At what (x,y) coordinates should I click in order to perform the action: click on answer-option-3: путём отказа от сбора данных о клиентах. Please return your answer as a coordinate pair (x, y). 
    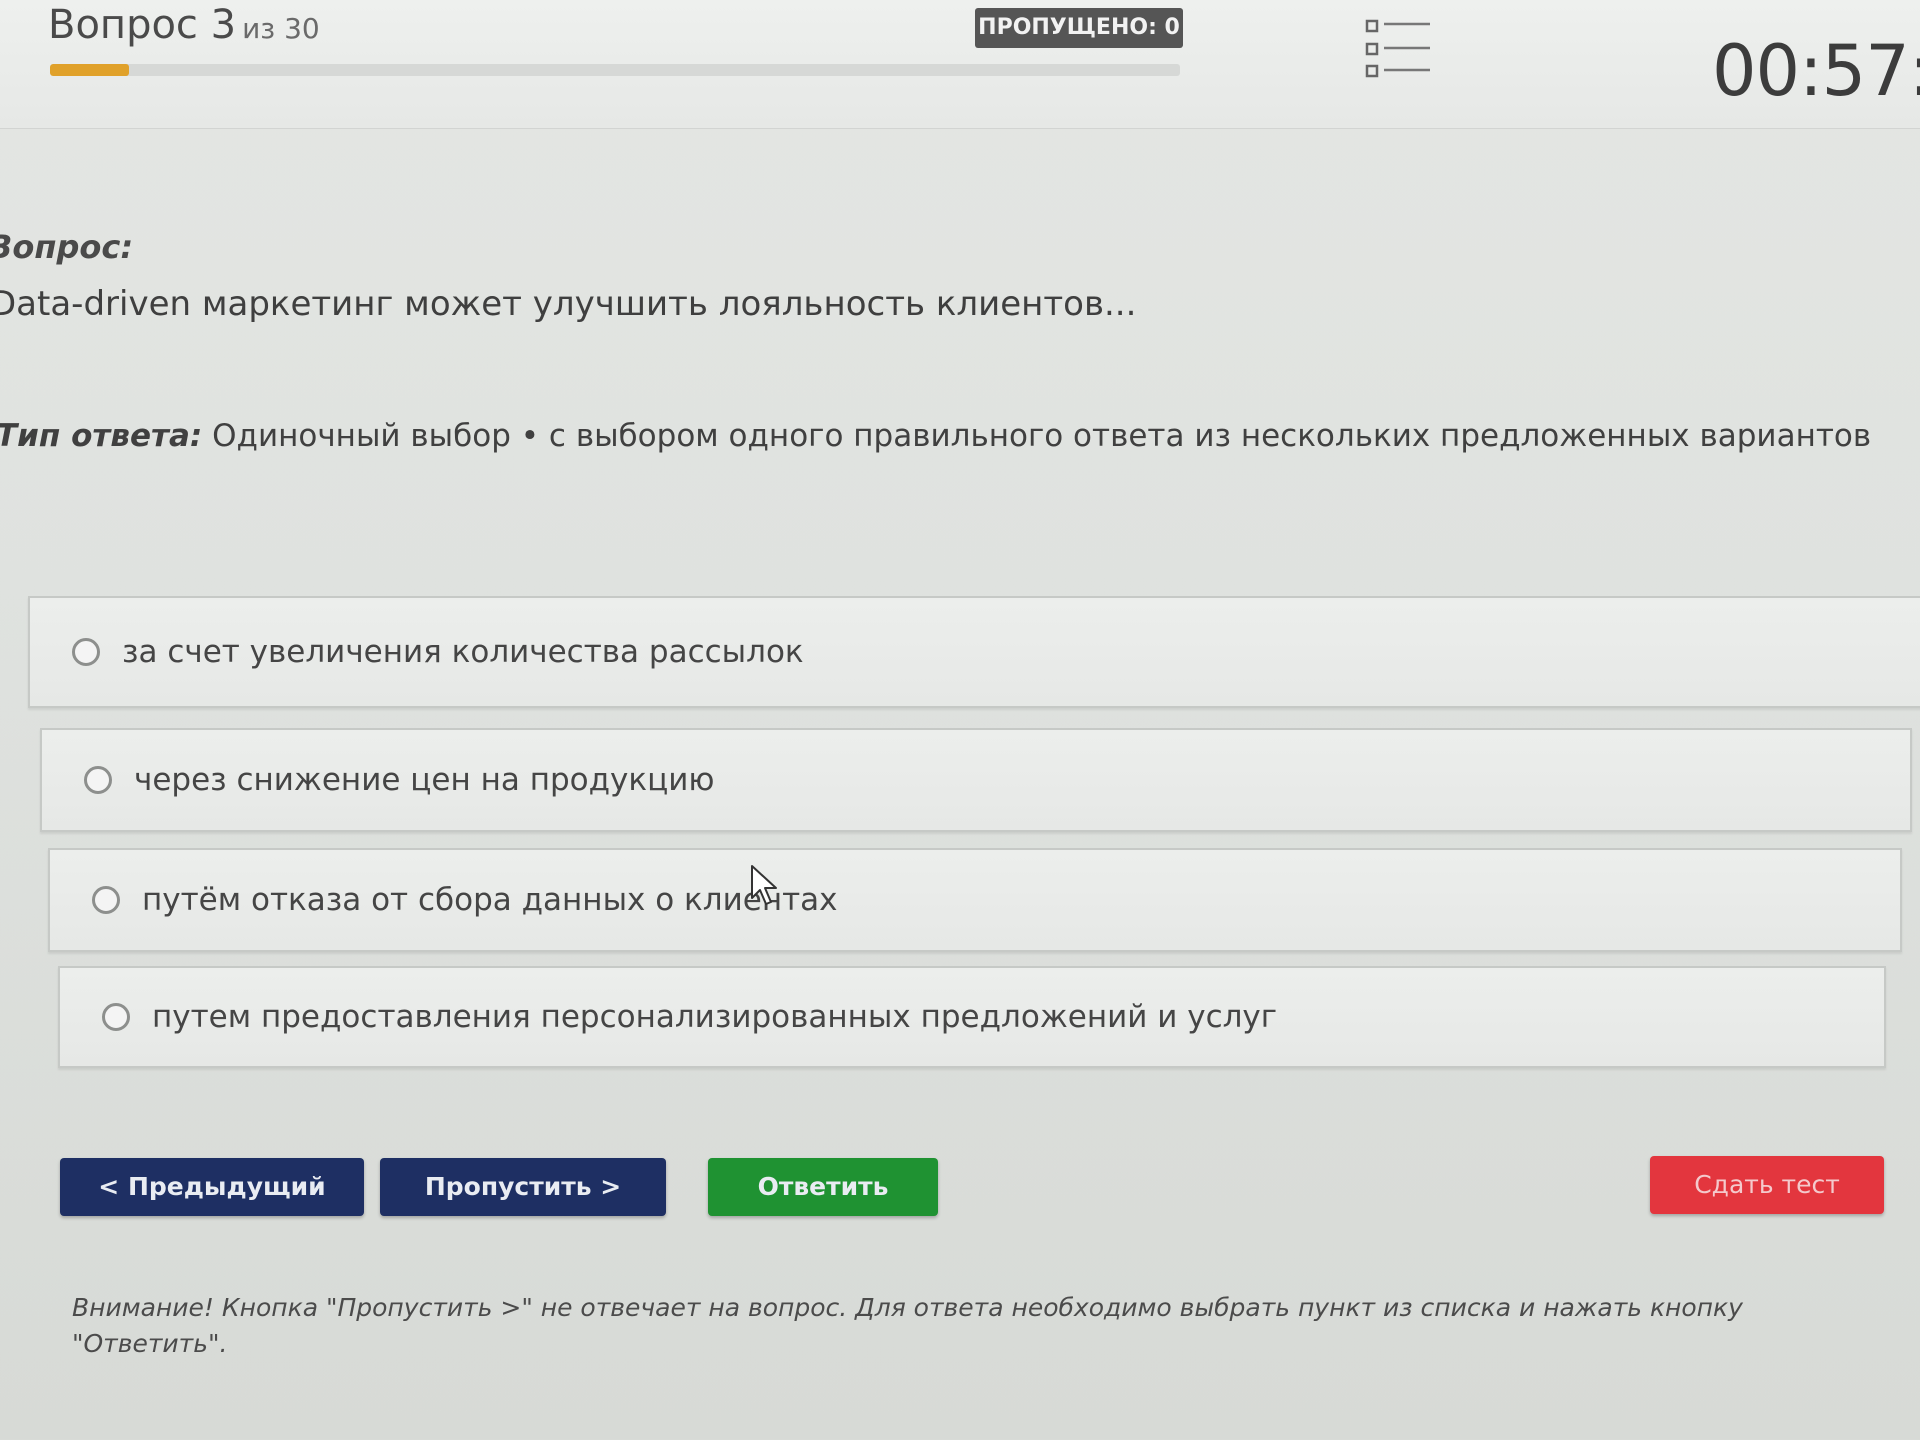
    Looking at the image, I should click on (975, 900).